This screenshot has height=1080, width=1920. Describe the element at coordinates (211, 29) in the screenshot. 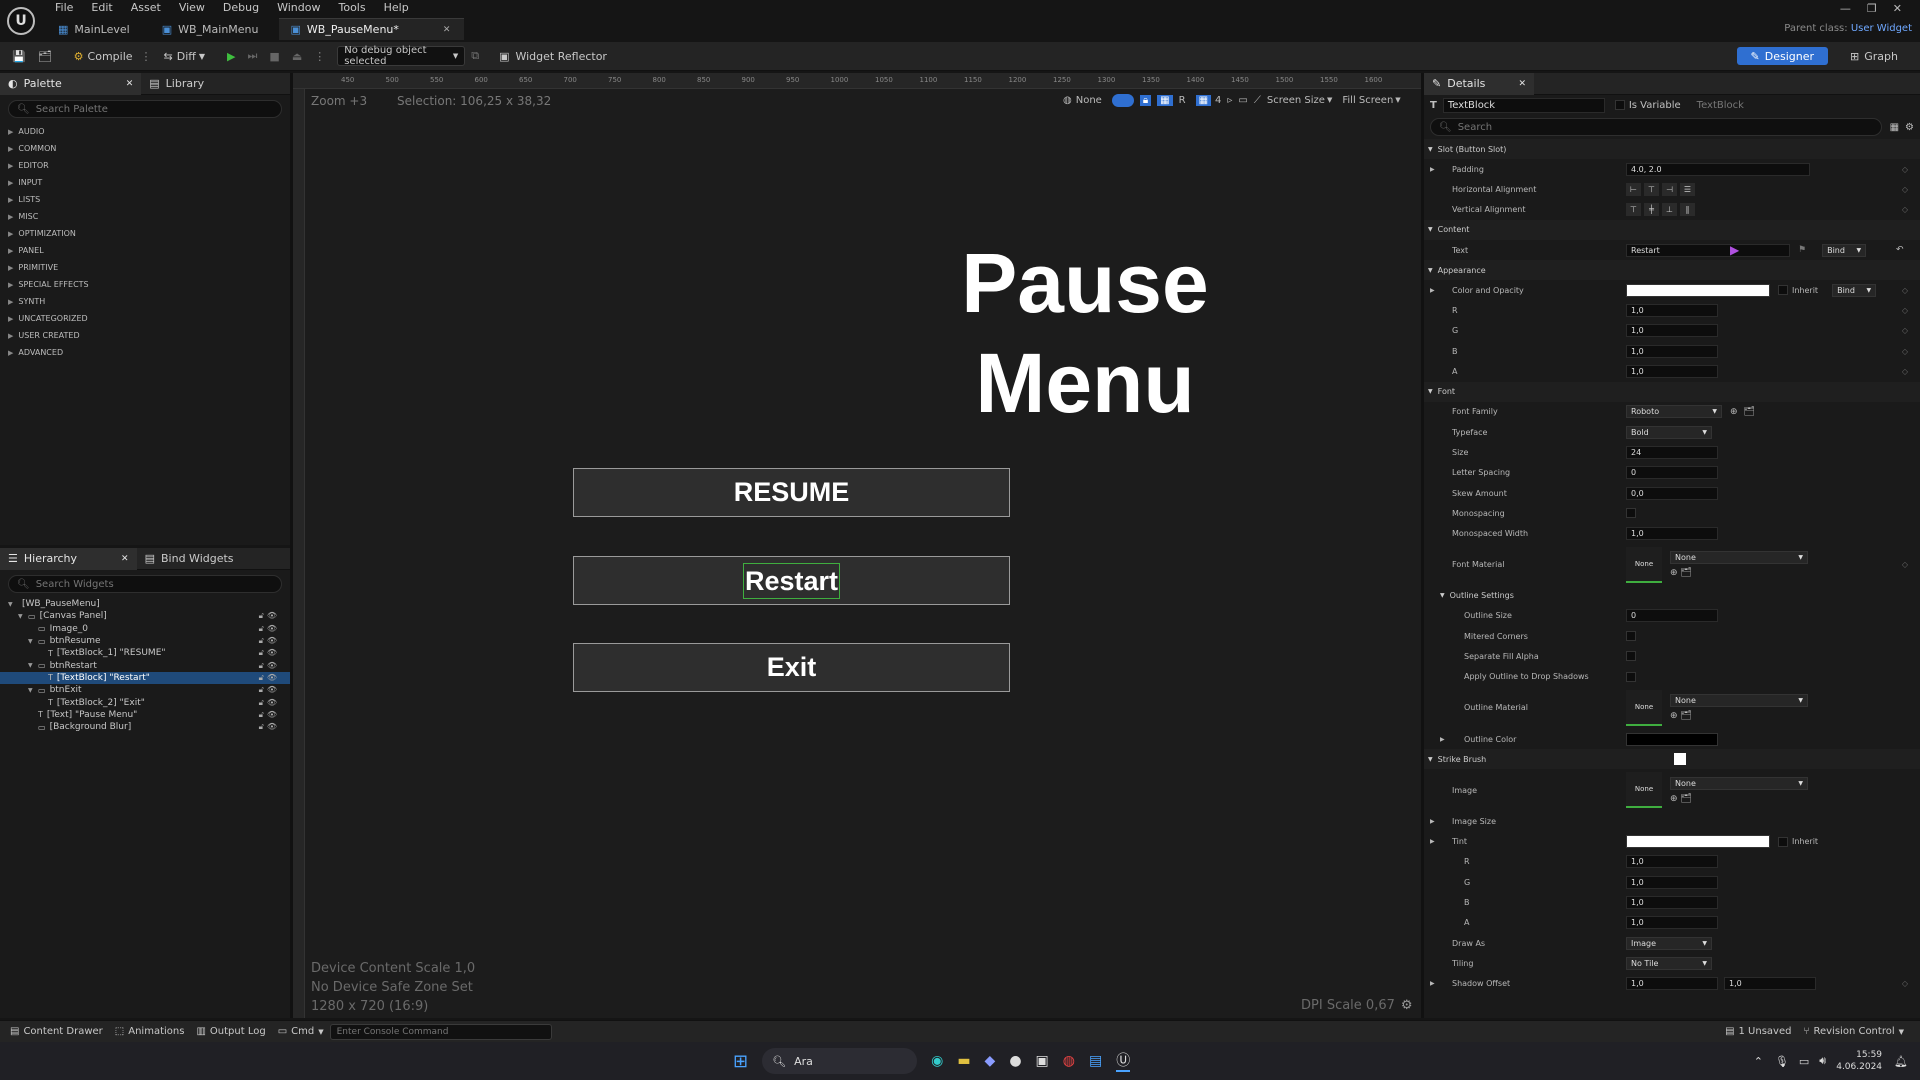

I see `tab-wbmainmenu: ▣ WB_MainMenu` at that location.